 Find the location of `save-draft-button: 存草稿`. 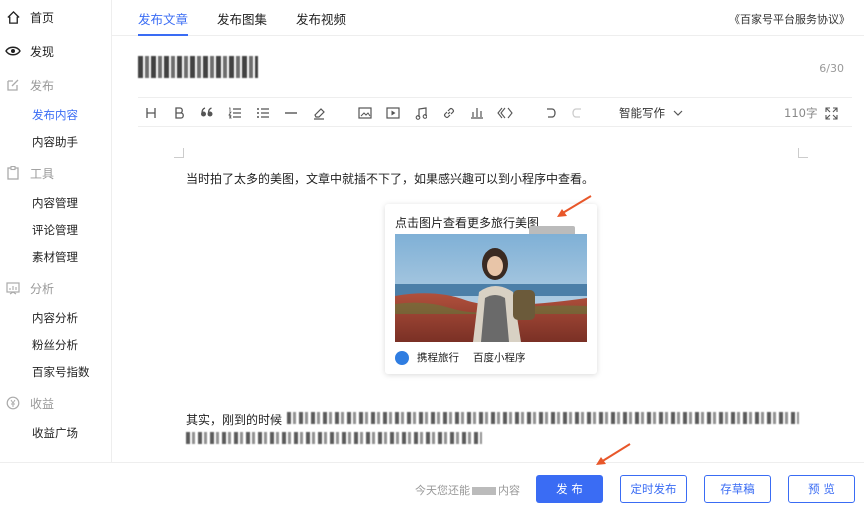

save-draft-button: 存草稿 is located at coordinates (737, 489).